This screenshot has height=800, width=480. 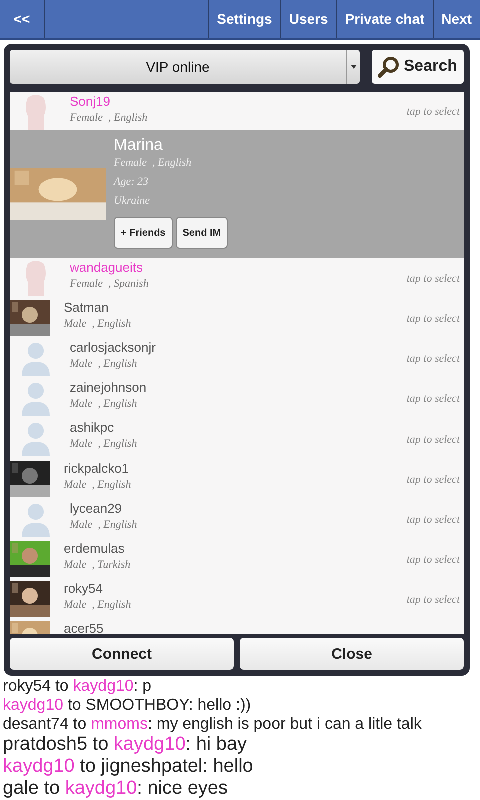 I want to click on caret-icon, so click(x=353, y=66).